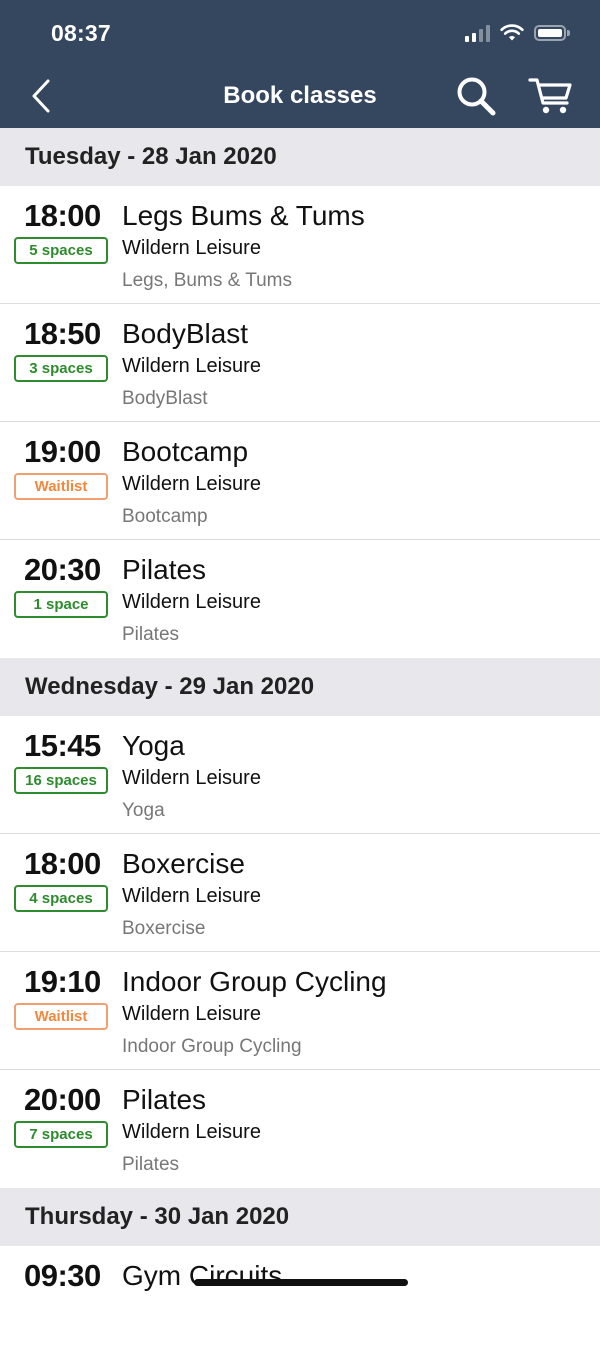 The image size is (600, 1364). What do you see at coordinates (61, 1134) in the screenshot?
I see `availability-badge: 7 spaces` at bounding box center [61, 1134].